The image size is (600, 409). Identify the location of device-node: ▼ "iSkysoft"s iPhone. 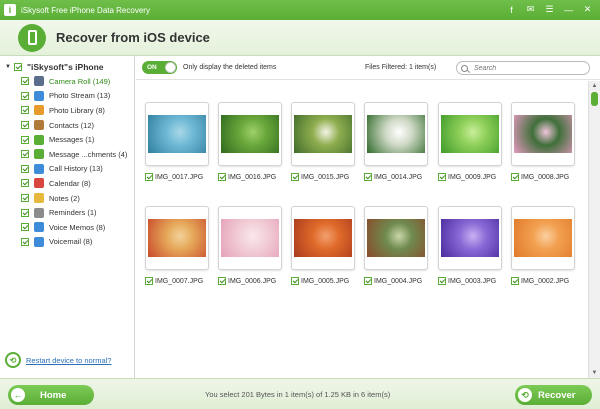
(67, 67).